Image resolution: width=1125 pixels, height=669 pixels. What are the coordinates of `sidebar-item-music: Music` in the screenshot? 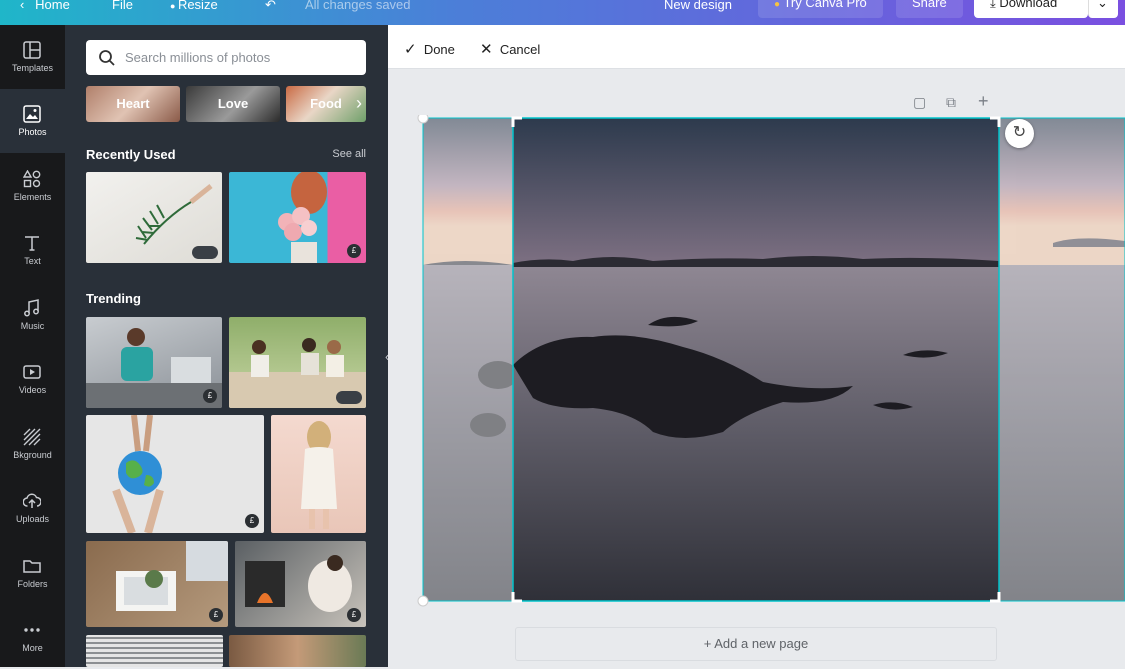 It's located at (32, 315).